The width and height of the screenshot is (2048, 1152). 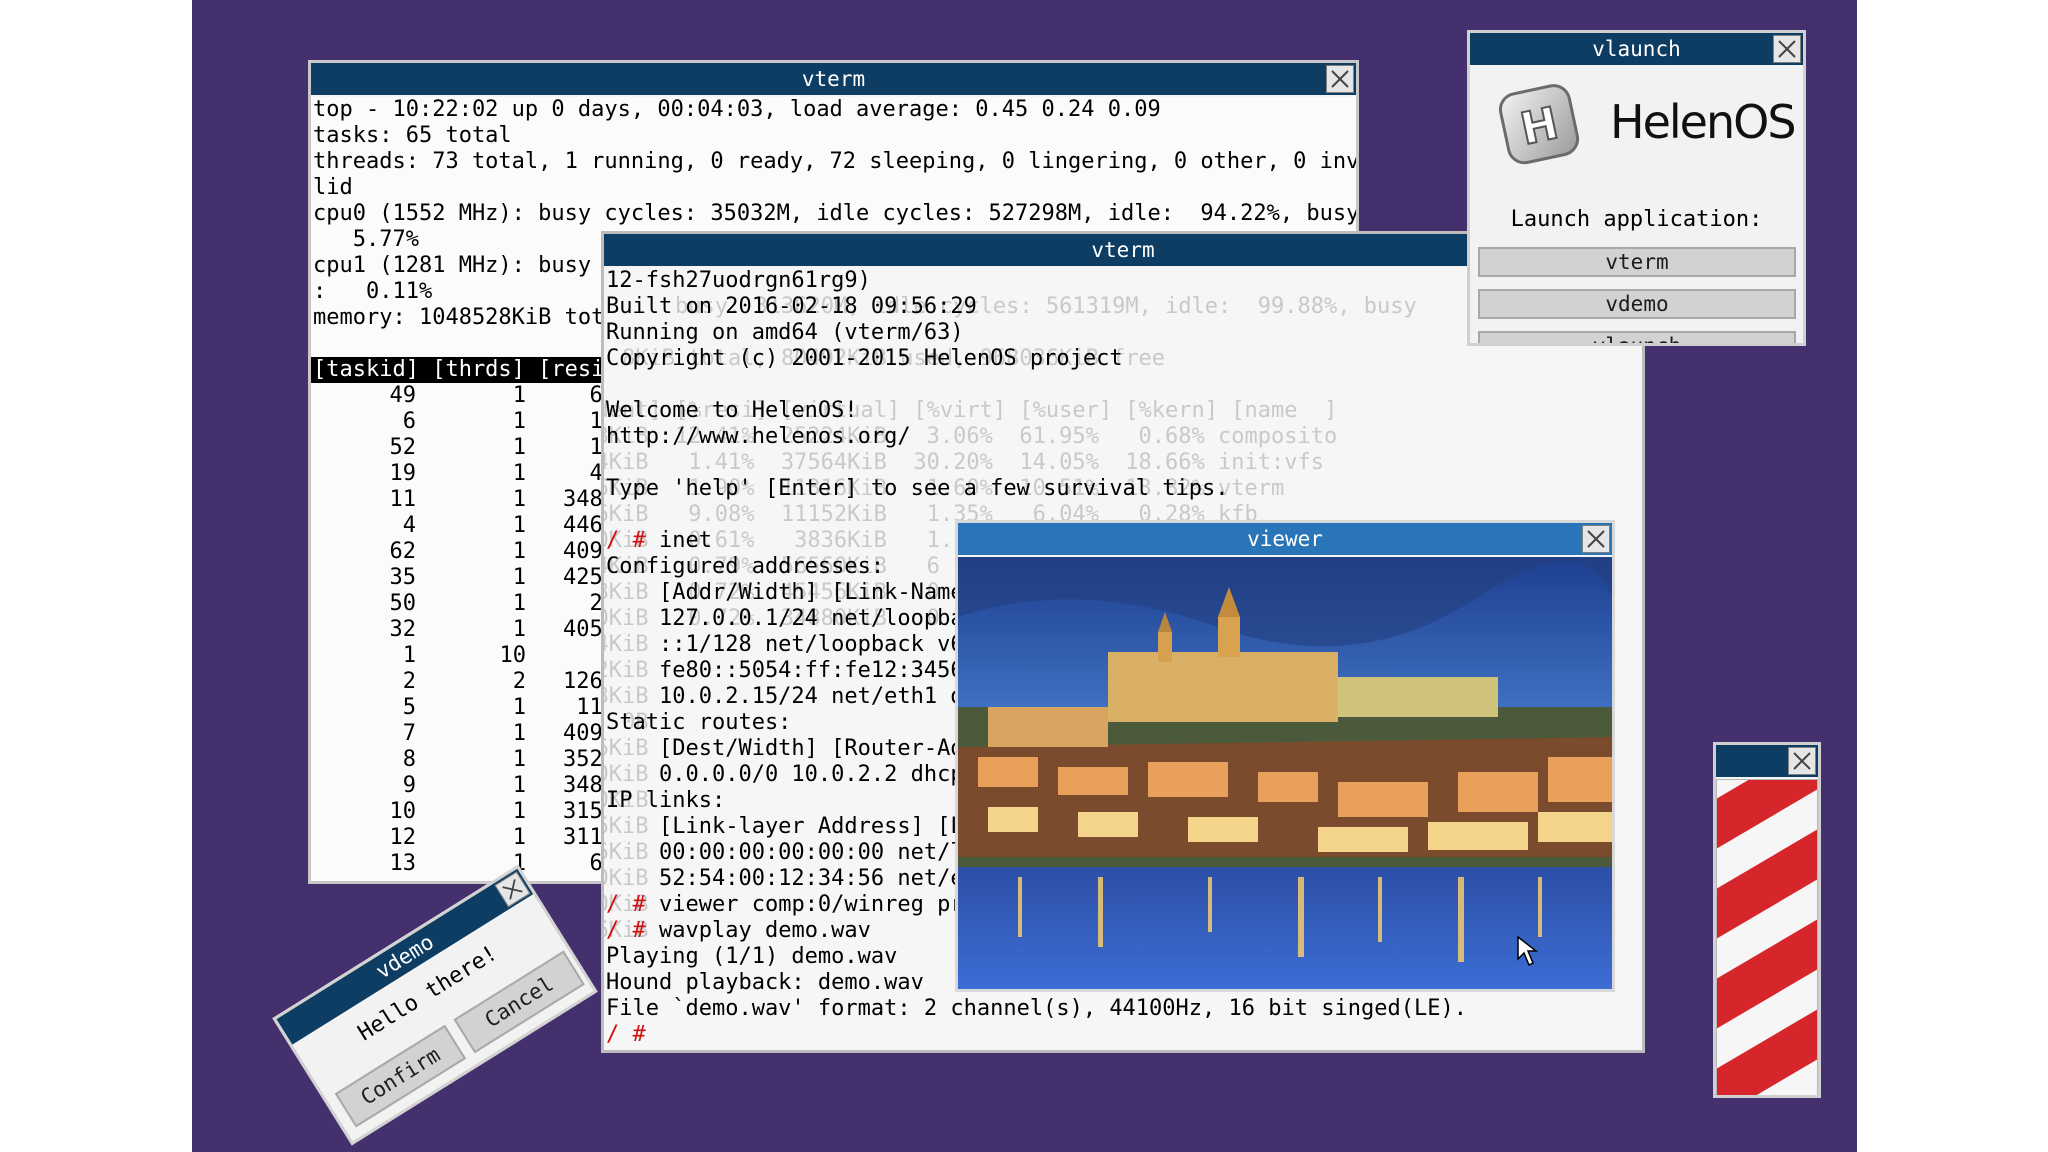 I want to click on viewer-titlebar: viewer, so click(x=1285, y=539).